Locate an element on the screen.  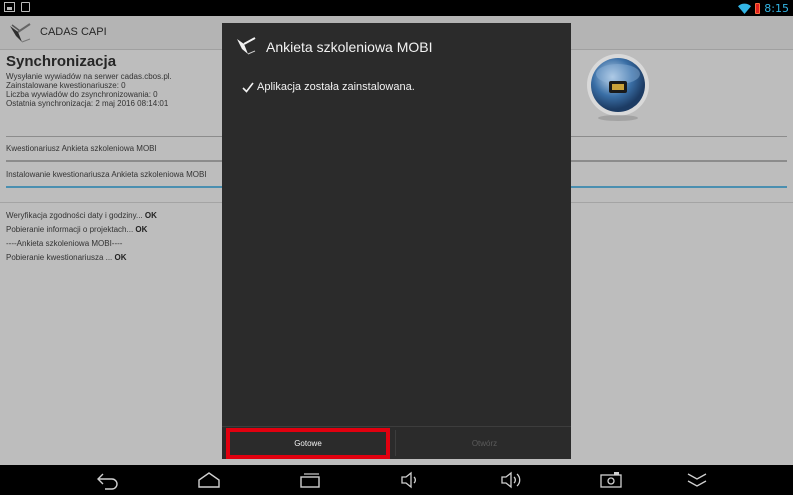
back-icon is located at coordinates (108, 480).